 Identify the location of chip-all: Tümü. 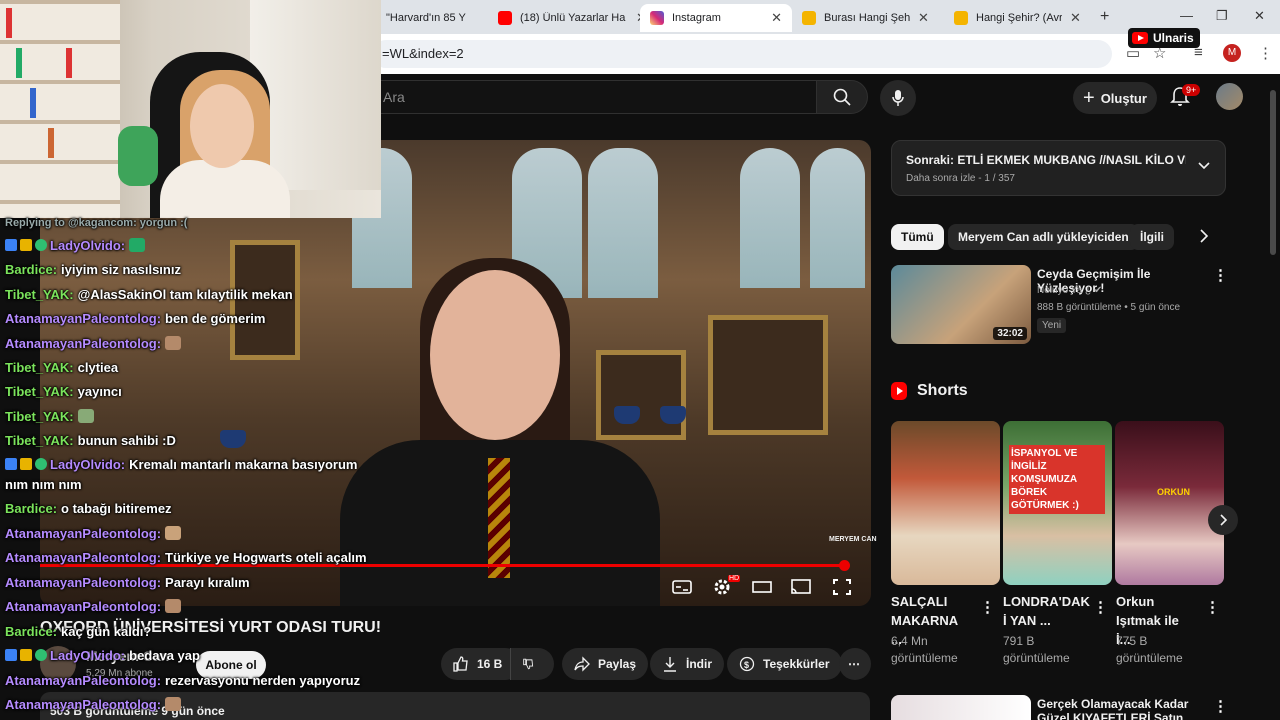
(917, 237).